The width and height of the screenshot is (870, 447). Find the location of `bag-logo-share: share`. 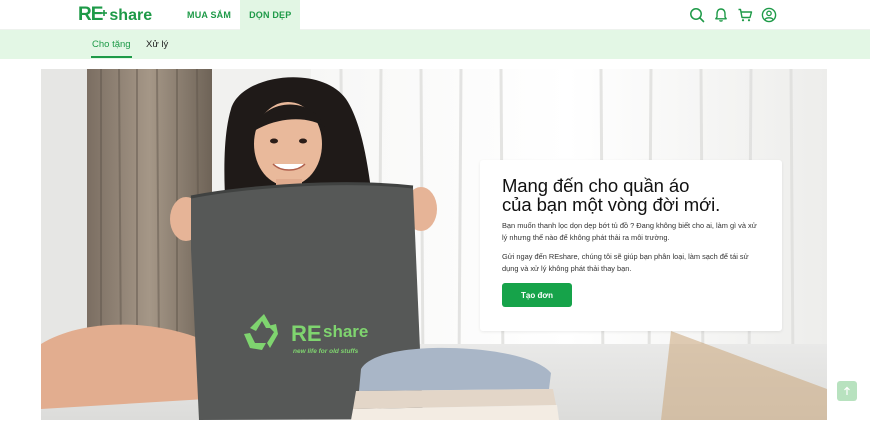

bag-logo-share: share is located at coordinates (345, 331).